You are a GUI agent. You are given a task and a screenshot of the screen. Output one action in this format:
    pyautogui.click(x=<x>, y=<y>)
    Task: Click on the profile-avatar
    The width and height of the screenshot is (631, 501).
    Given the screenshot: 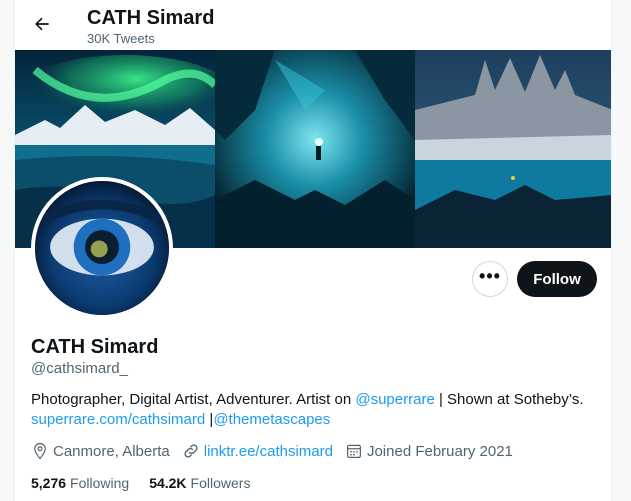 What is the action you would take?
    pyautogui.click(x=102, y=248)
    